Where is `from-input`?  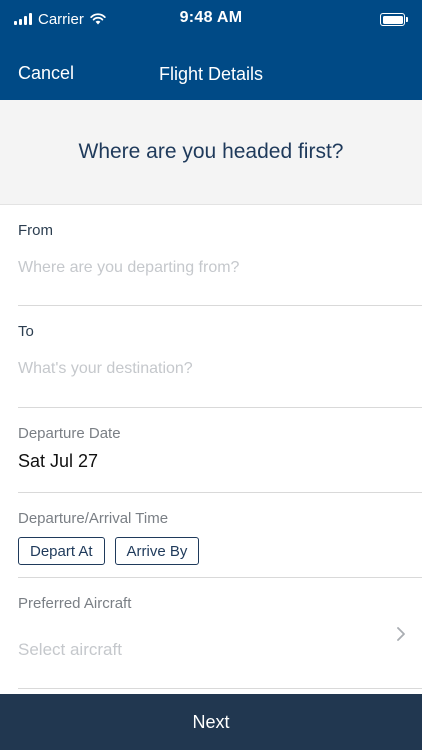 from-input is located at coordinates (208, 268).